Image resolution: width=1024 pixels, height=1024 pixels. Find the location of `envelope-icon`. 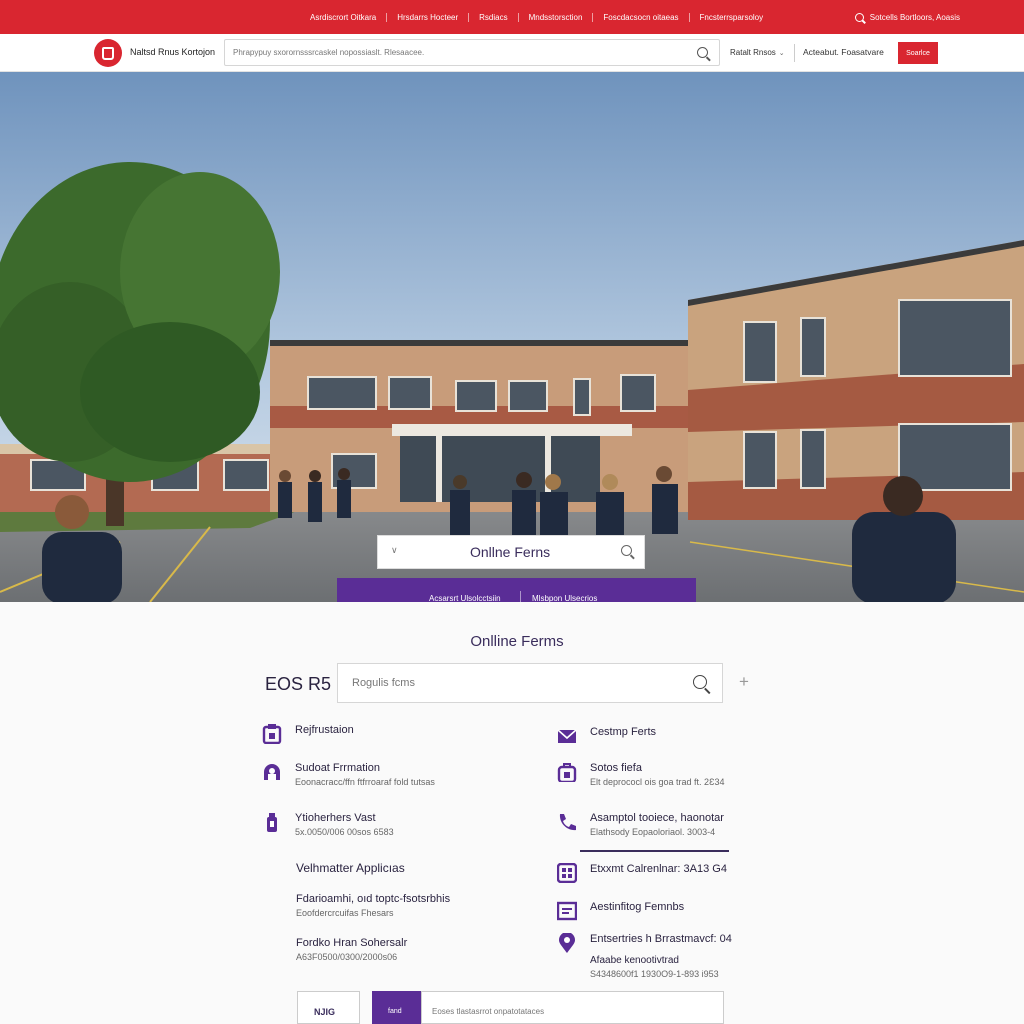

envelope-icon is located at coordinates (567, 736).